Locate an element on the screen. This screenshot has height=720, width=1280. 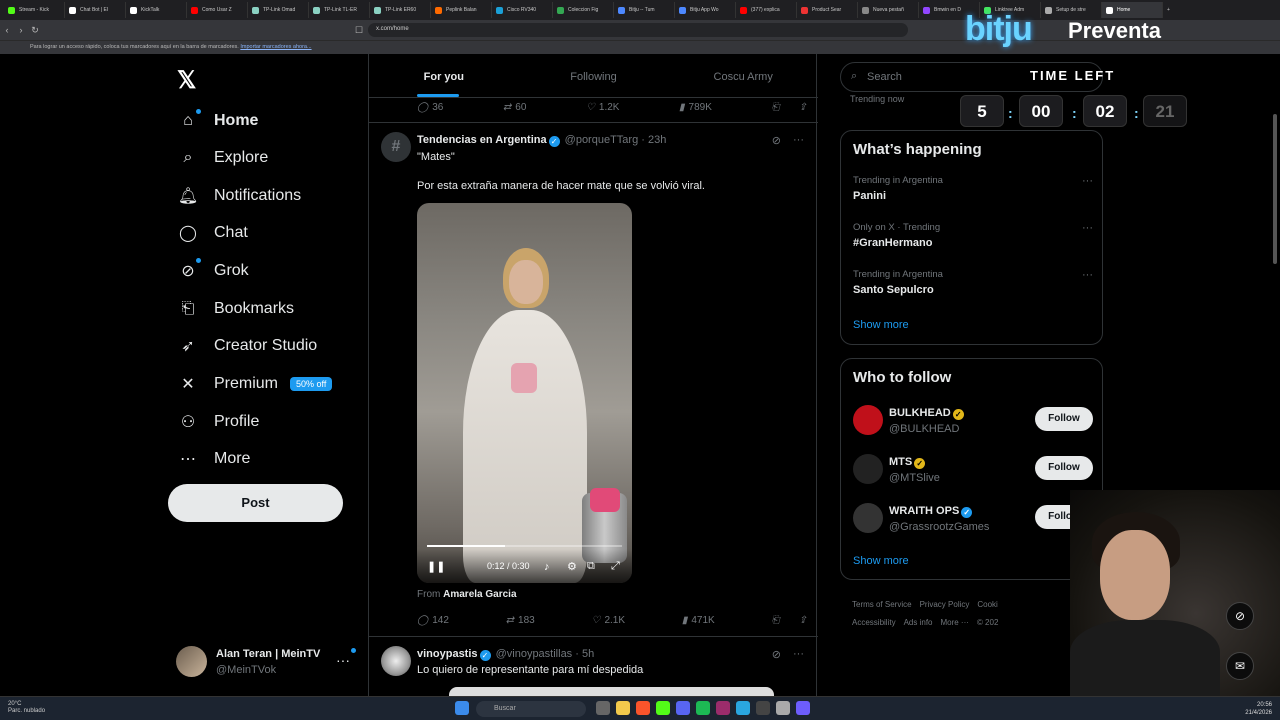
browser-tab: Bitju App Wo is located at coordinates (705, 10).